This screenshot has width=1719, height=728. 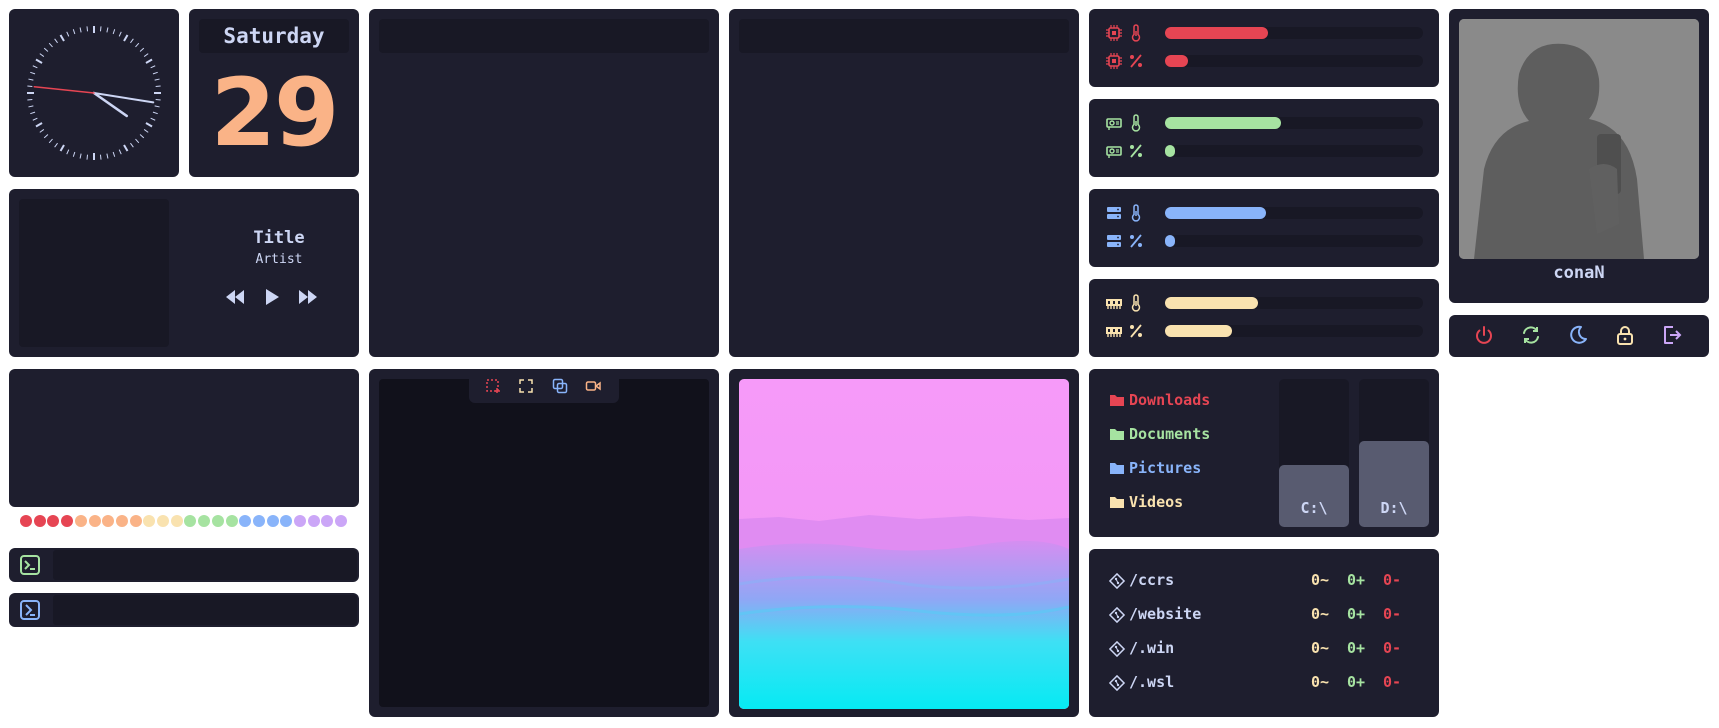 I want to click on color-palette-widget, so click(x=184, y=448).